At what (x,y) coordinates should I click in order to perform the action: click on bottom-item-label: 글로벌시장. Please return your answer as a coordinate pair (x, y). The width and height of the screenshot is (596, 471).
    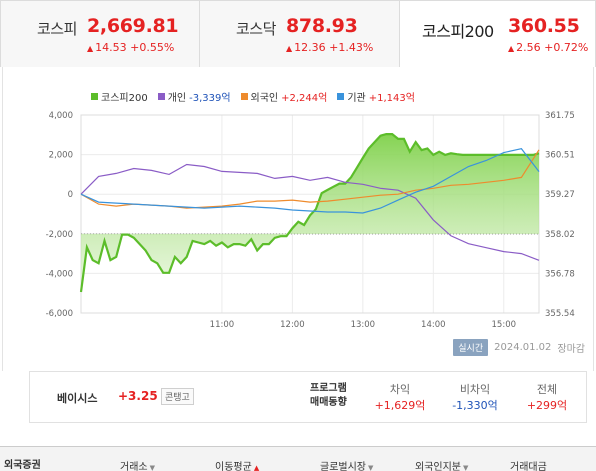
    Looking at the image, I should click on (343, 466).